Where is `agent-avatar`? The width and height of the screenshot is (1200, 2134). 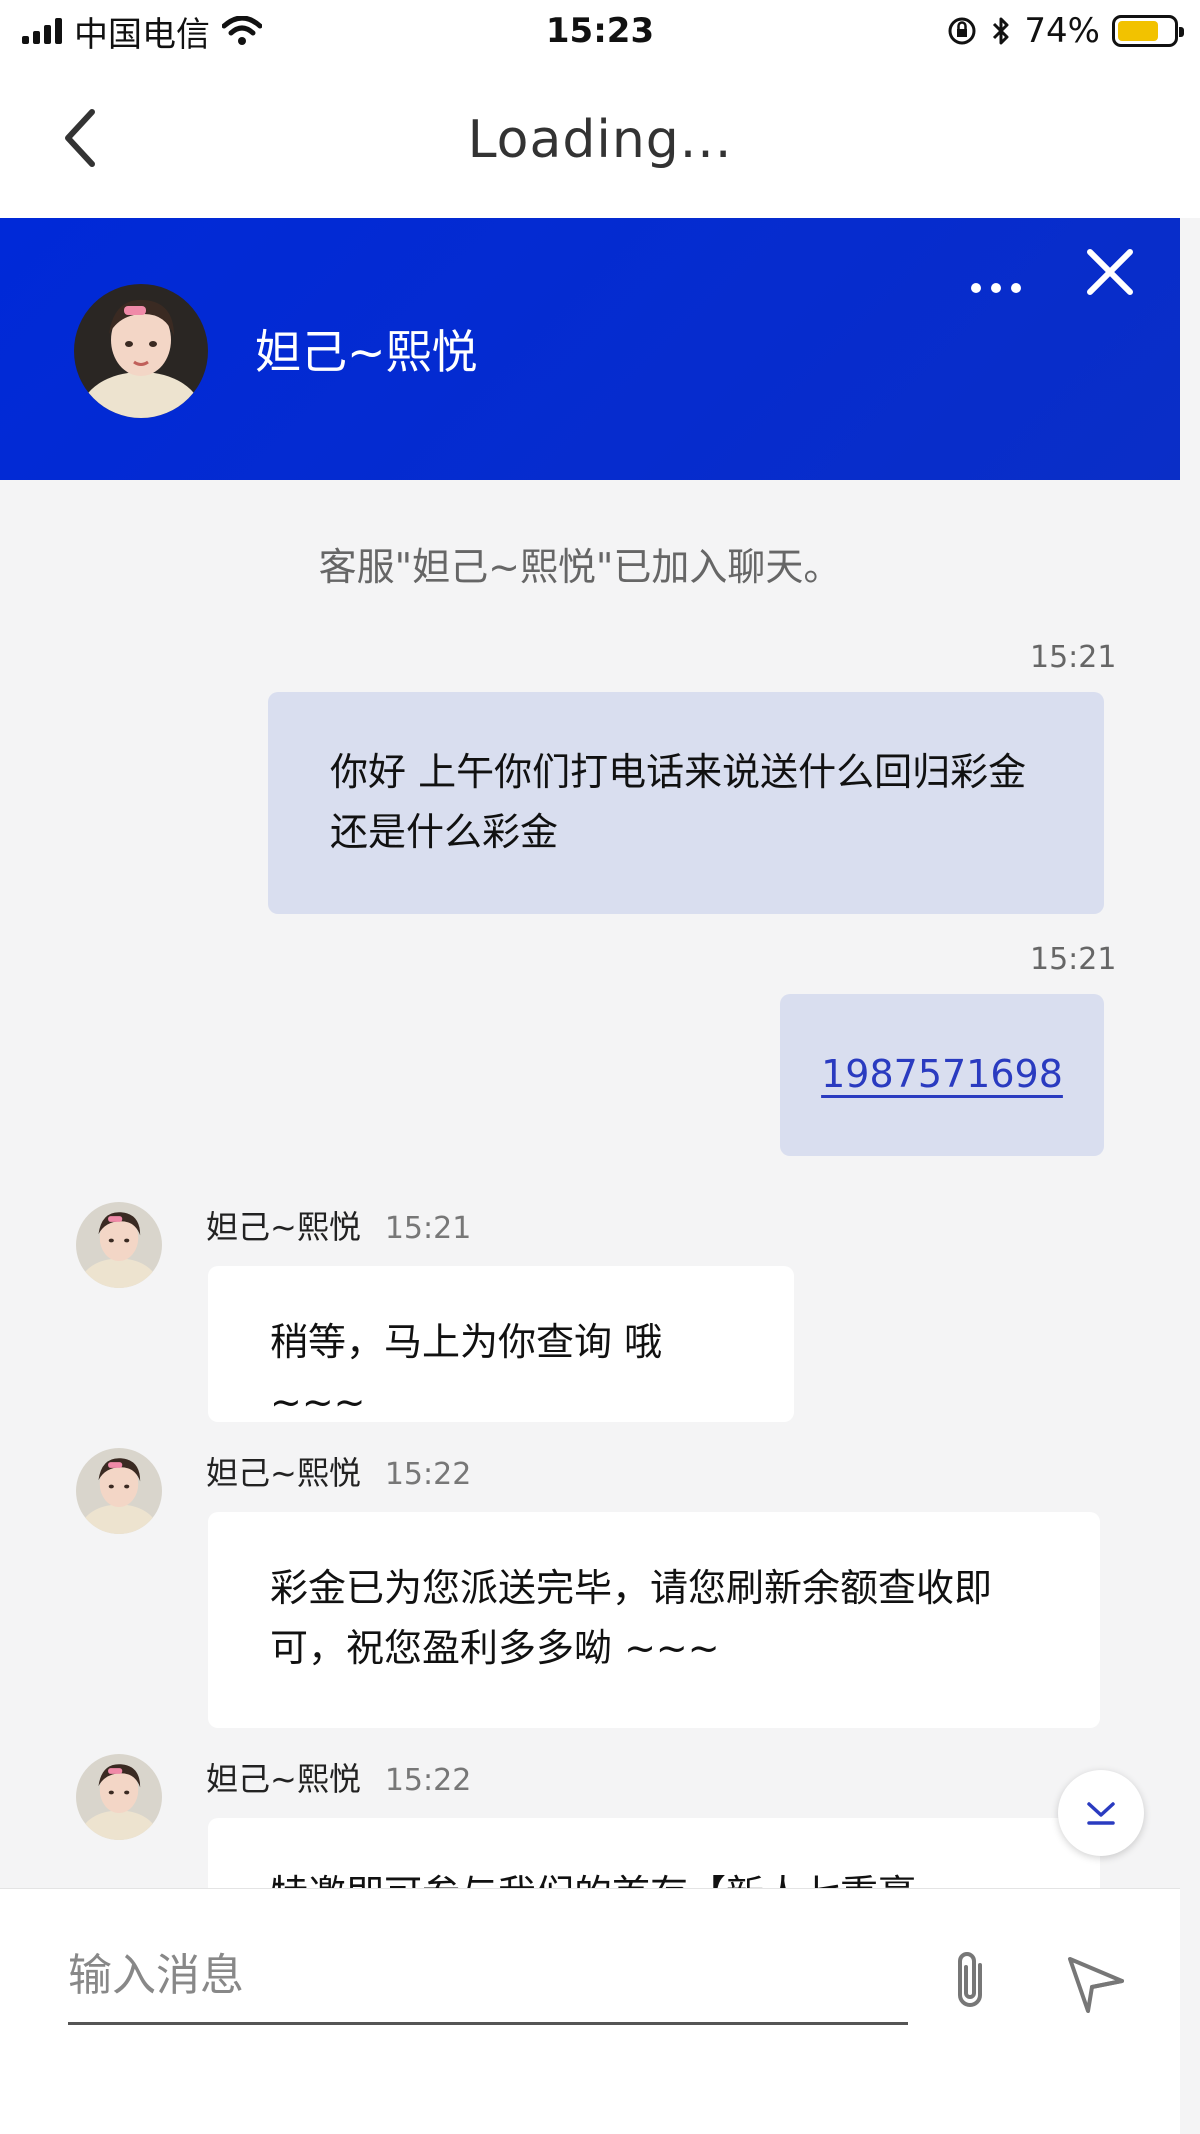
agent-avatar is located at coordinates (141, 351).